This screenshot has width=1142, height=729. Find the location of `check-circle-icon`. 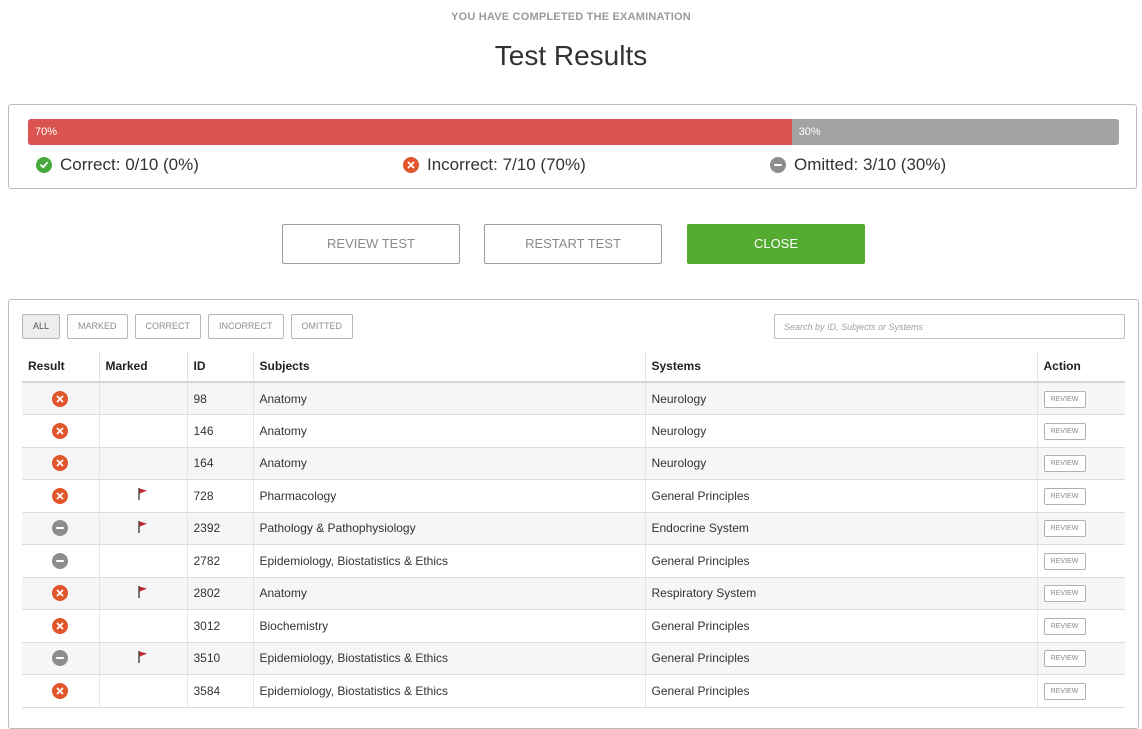

check-circle-icon is located at coordinates (44, 165).